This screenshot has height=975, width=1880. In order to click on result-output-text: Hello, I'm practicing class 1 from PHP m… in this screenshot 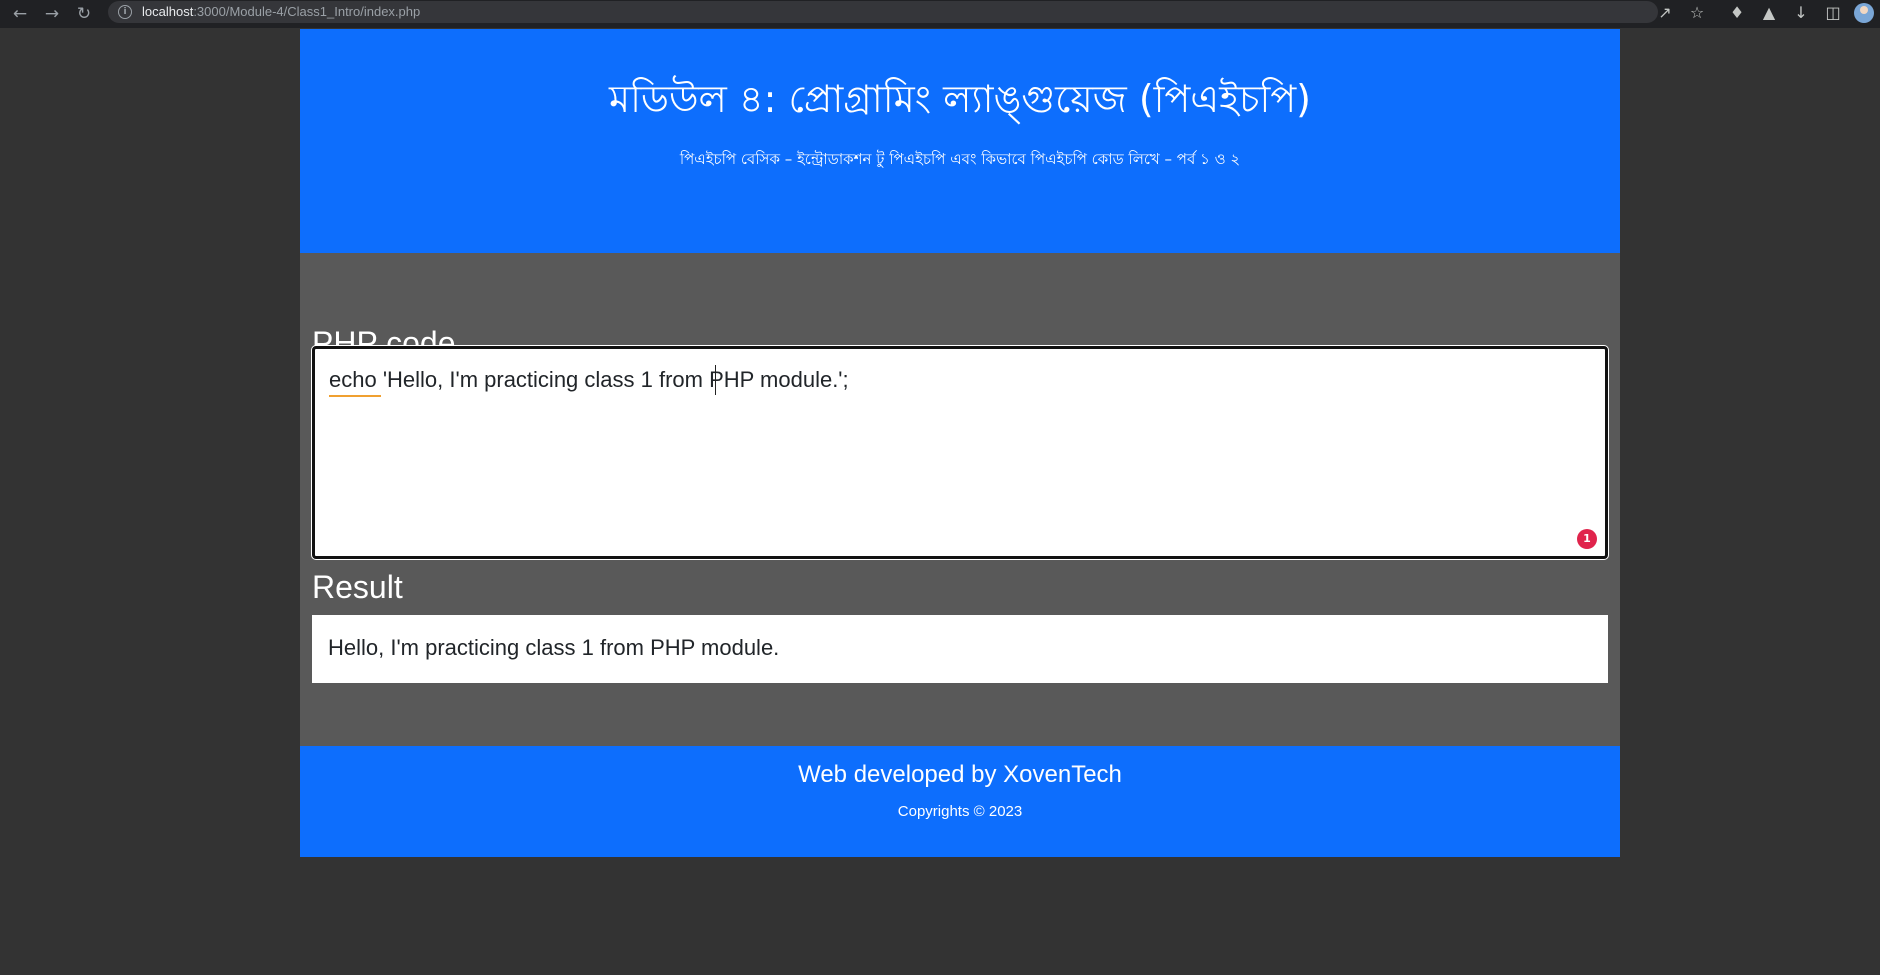, I will do `click(554, 647)`.